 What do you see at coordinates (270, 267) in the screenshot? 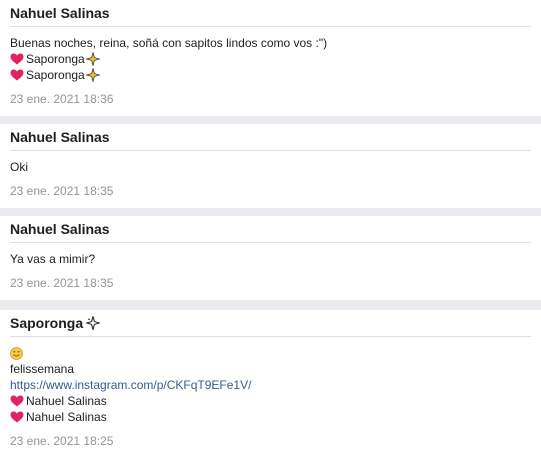
I see `message-content: Ya vas a mimir? 23 ene. 2021 18:35` at bounding box center [270, 267].